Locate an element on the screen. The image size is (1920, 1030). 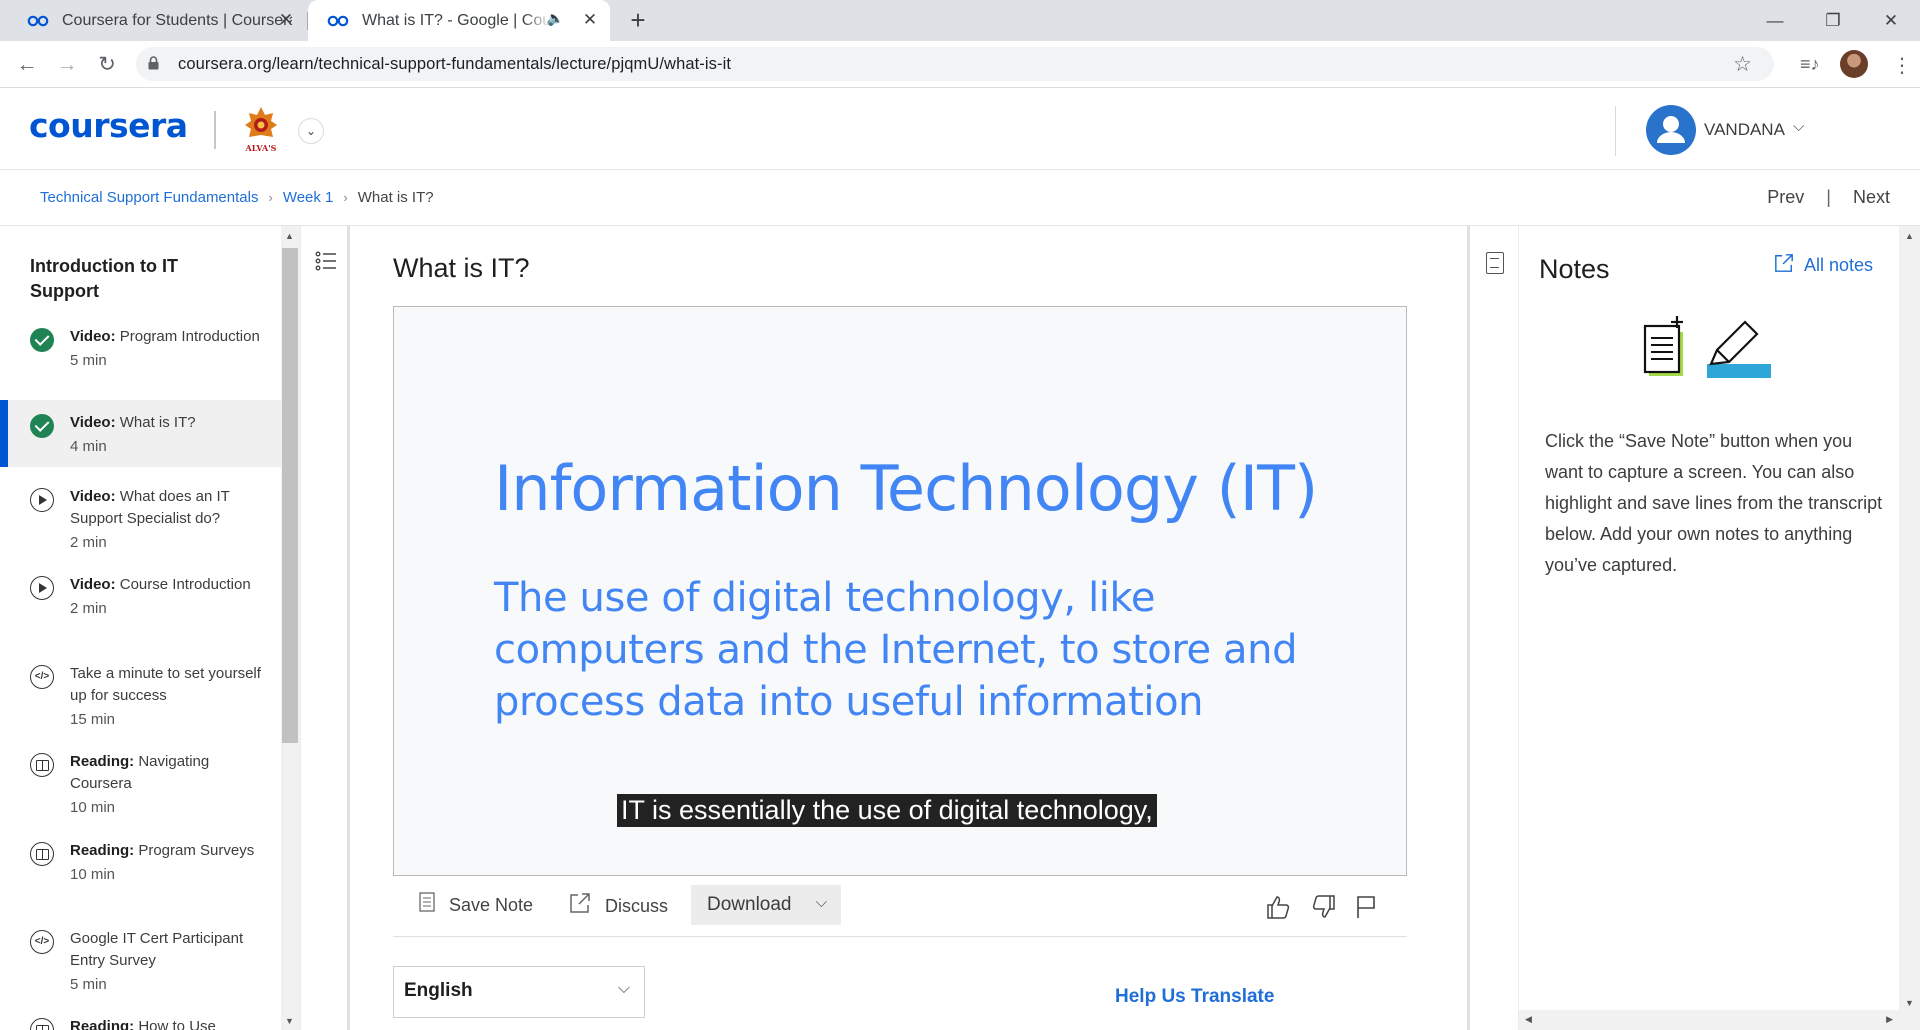
speaker-icon: 🔈 is located at coordinates (555, 18).